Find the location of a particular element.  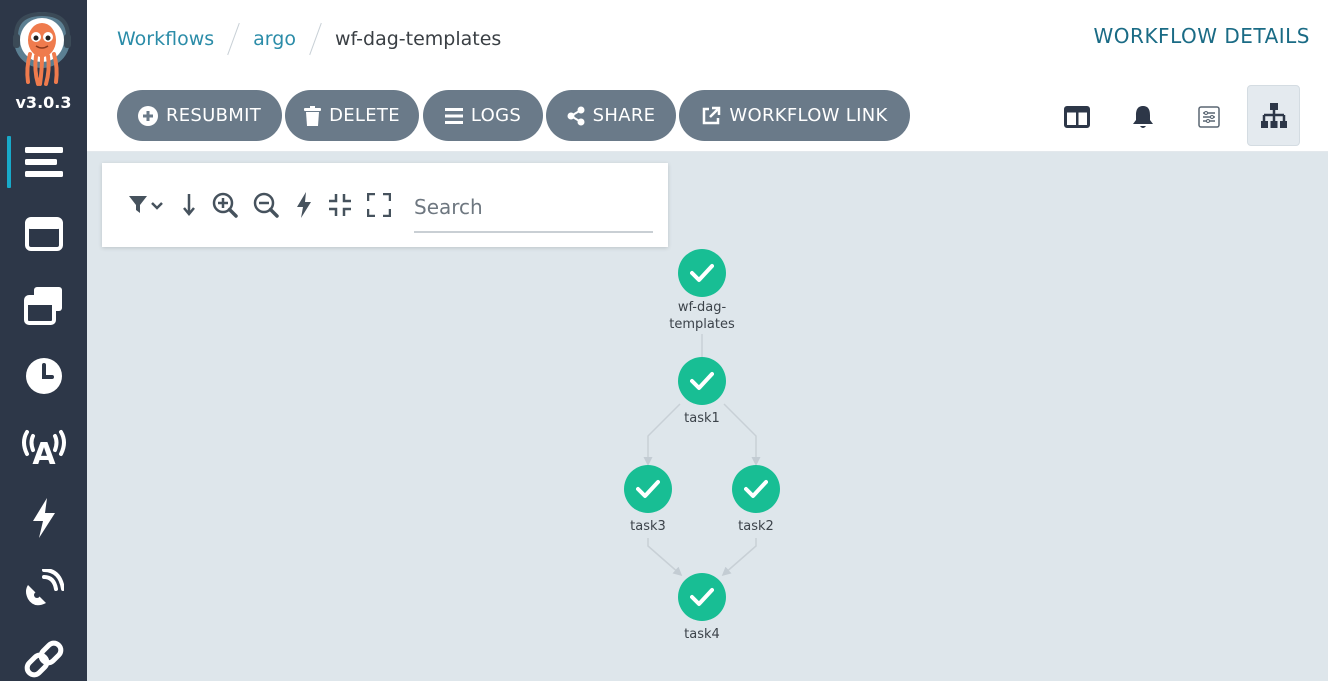

logs-label: LOGS is located at coordinates (496, 115).